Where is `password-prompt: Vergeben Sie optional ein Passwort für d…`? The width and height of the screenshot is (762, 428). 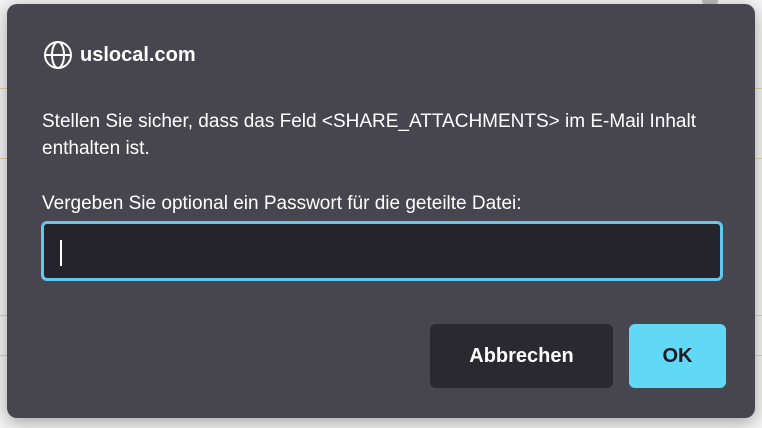 password-prompt: Vergeben Sie optional ein Passwort für d… is located at coordinates (282, 203).